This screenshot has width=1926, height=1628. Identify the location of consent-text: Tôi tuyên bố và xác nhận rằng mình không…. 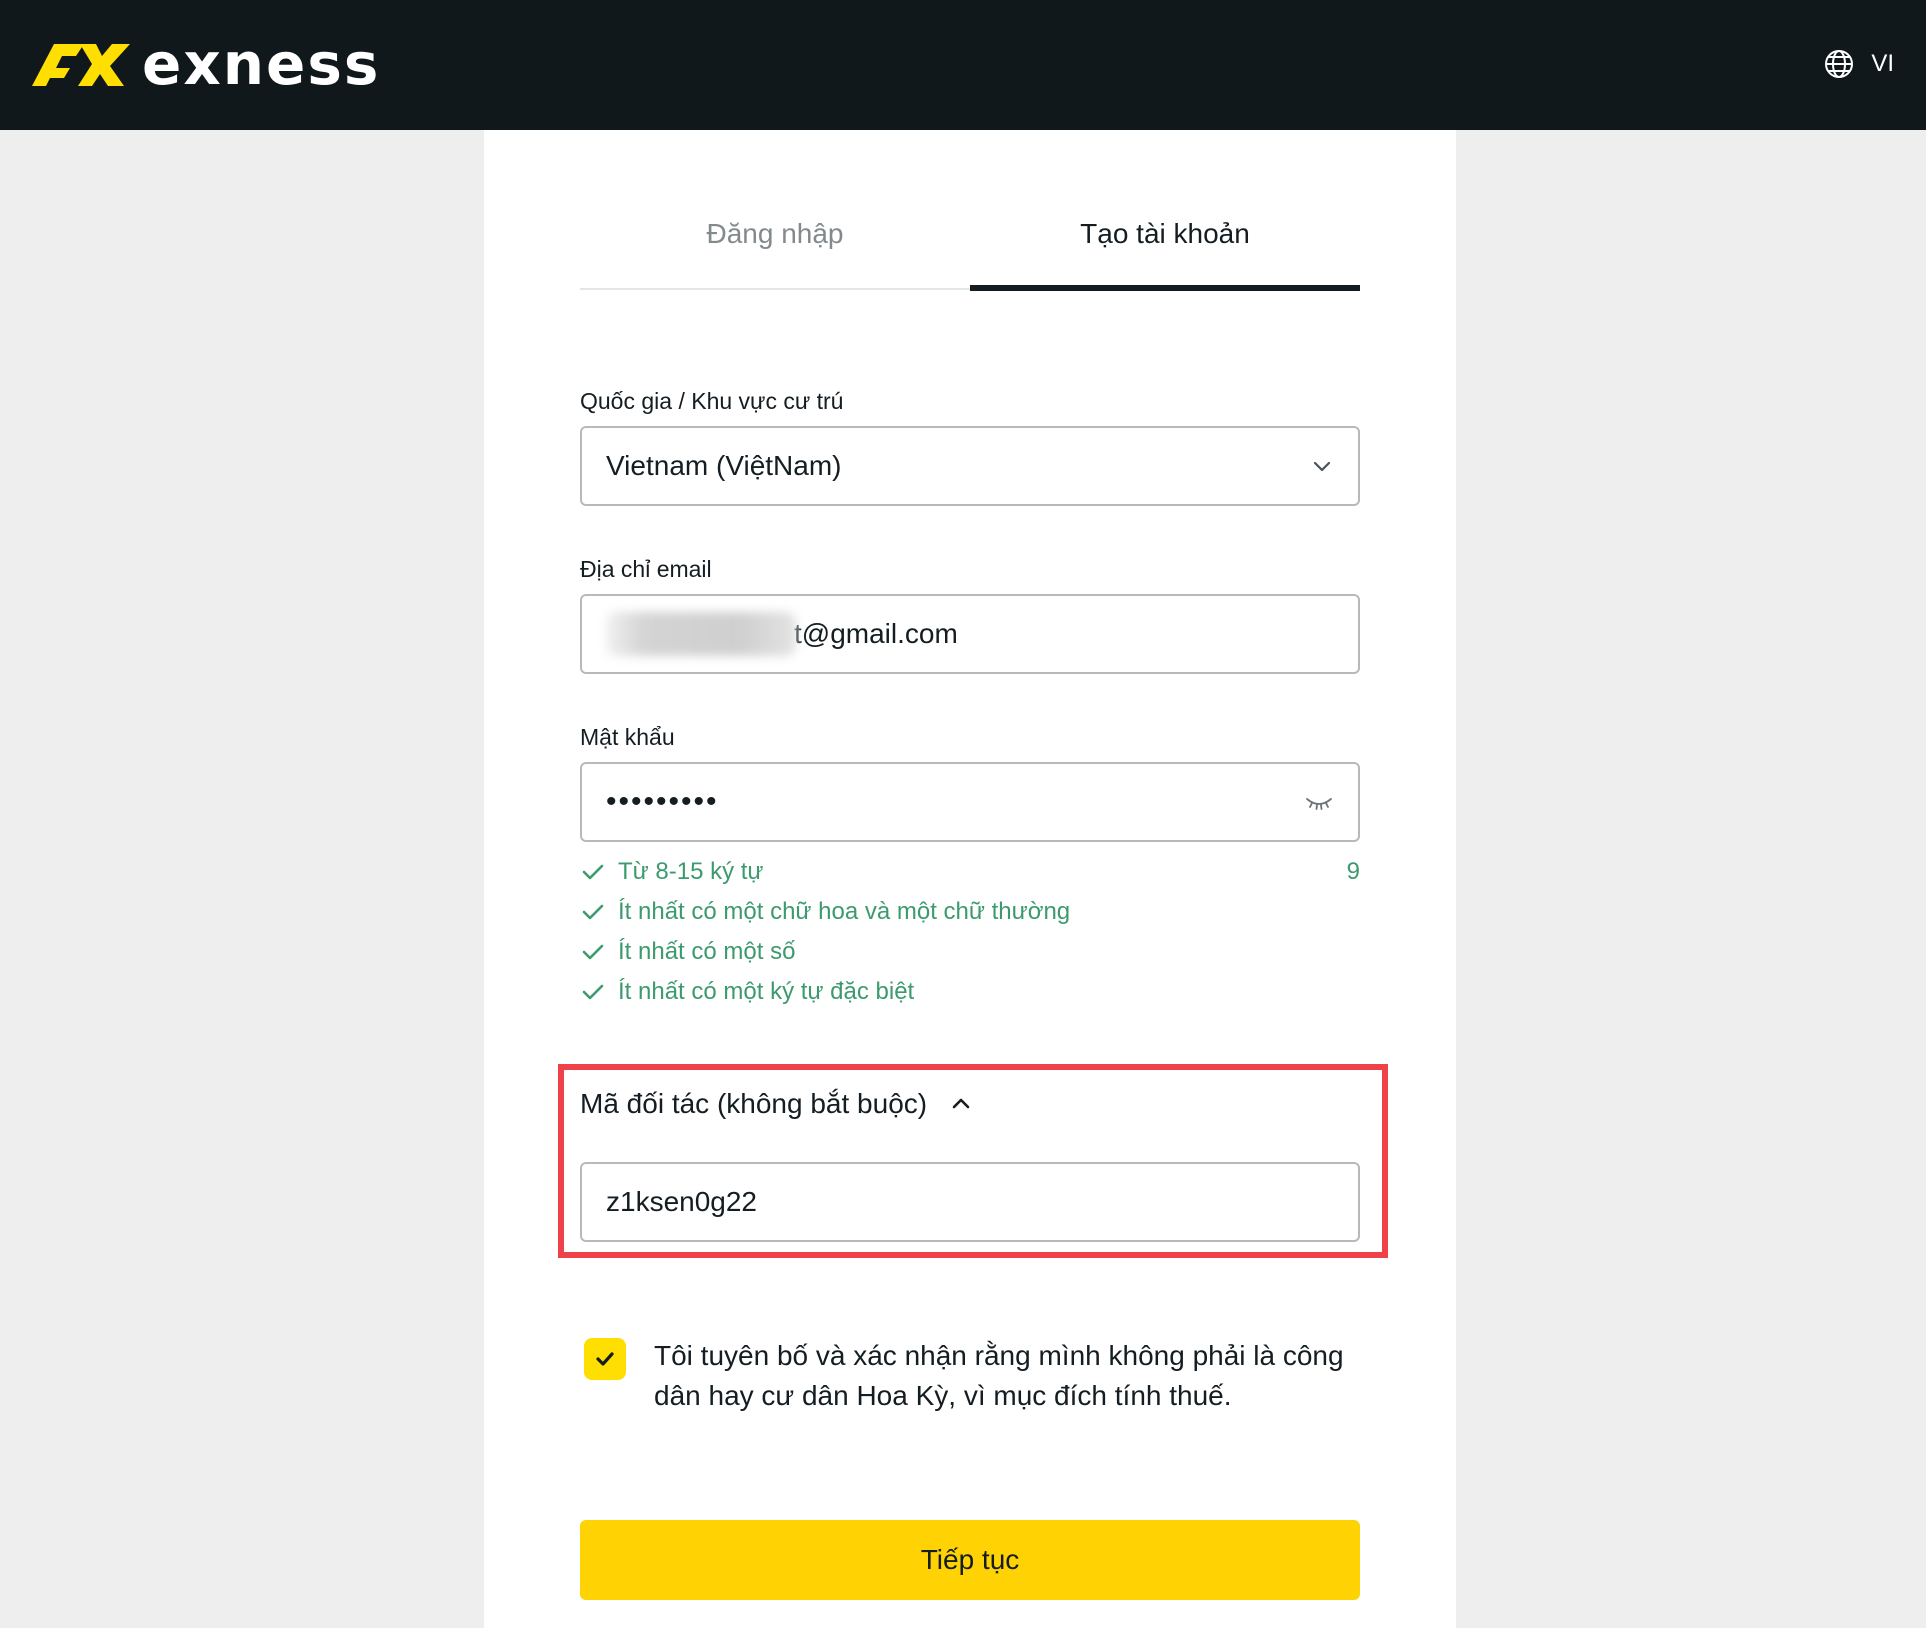
(999, 1375).